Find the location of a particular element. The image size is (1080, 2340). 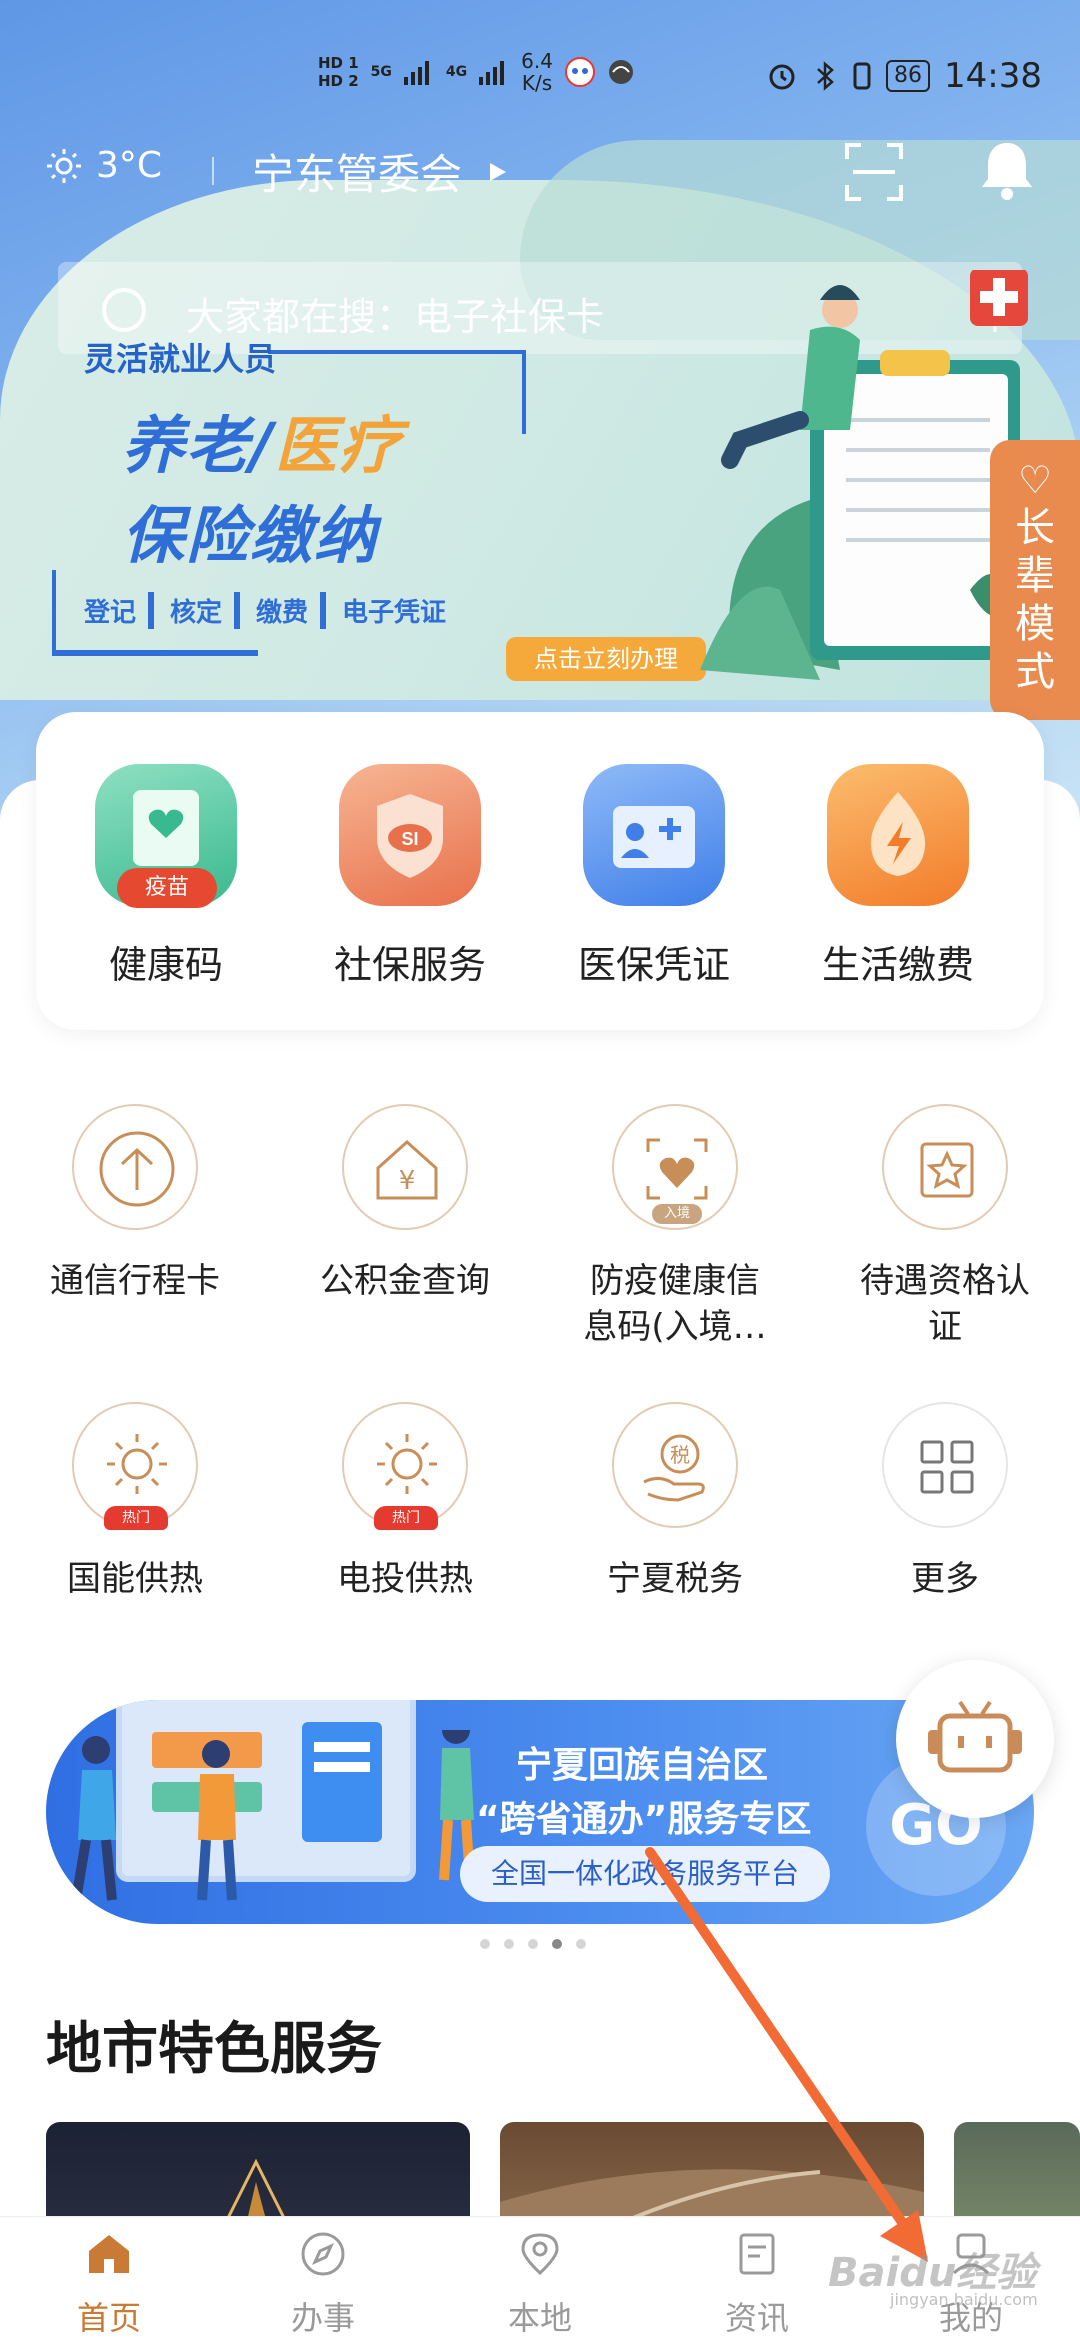

browser-app-icon is located at coordinates (620, 72).